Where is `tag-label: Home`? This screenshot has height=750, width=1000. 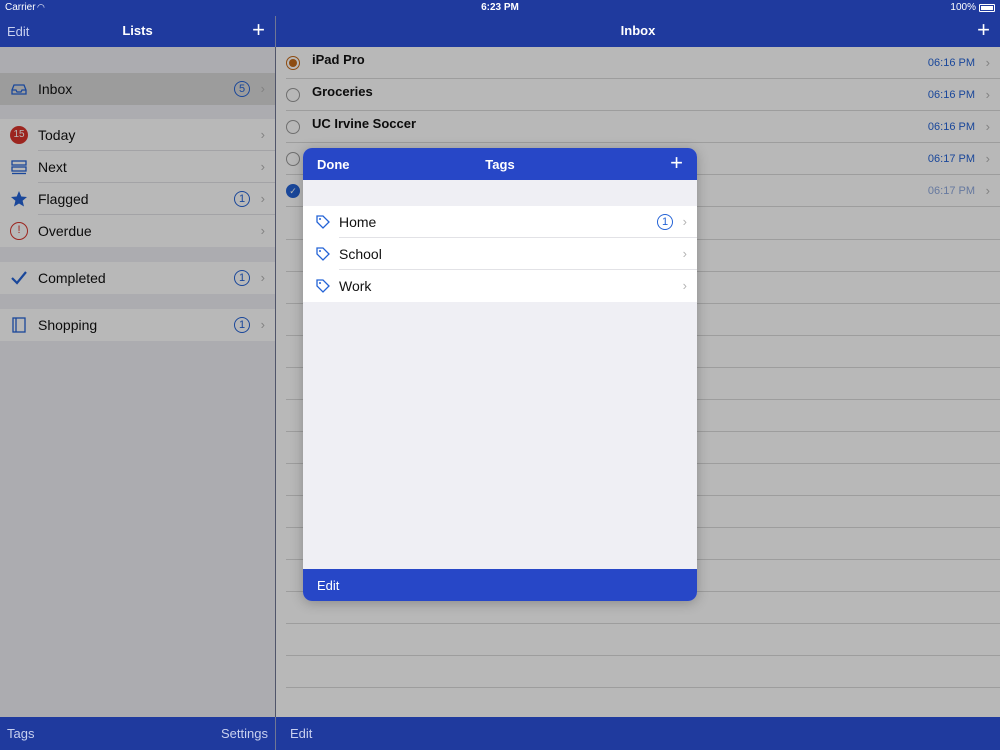
tag-label: Home is located at coordinates (358, 222).